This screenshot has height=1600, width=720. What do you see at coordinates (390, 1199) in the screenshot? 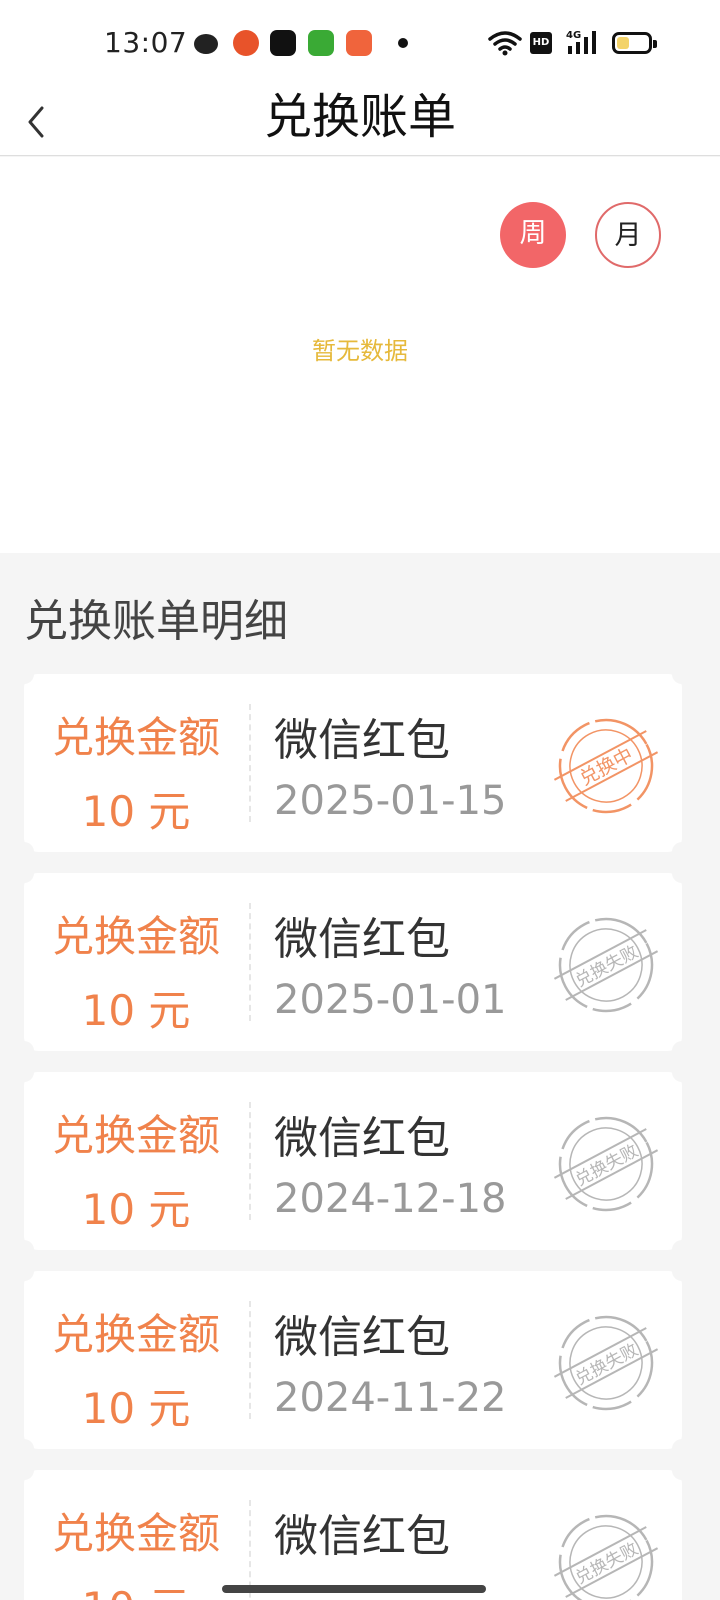
I see `record-date: 2024-12-18` at bounding box center [390, 1199].